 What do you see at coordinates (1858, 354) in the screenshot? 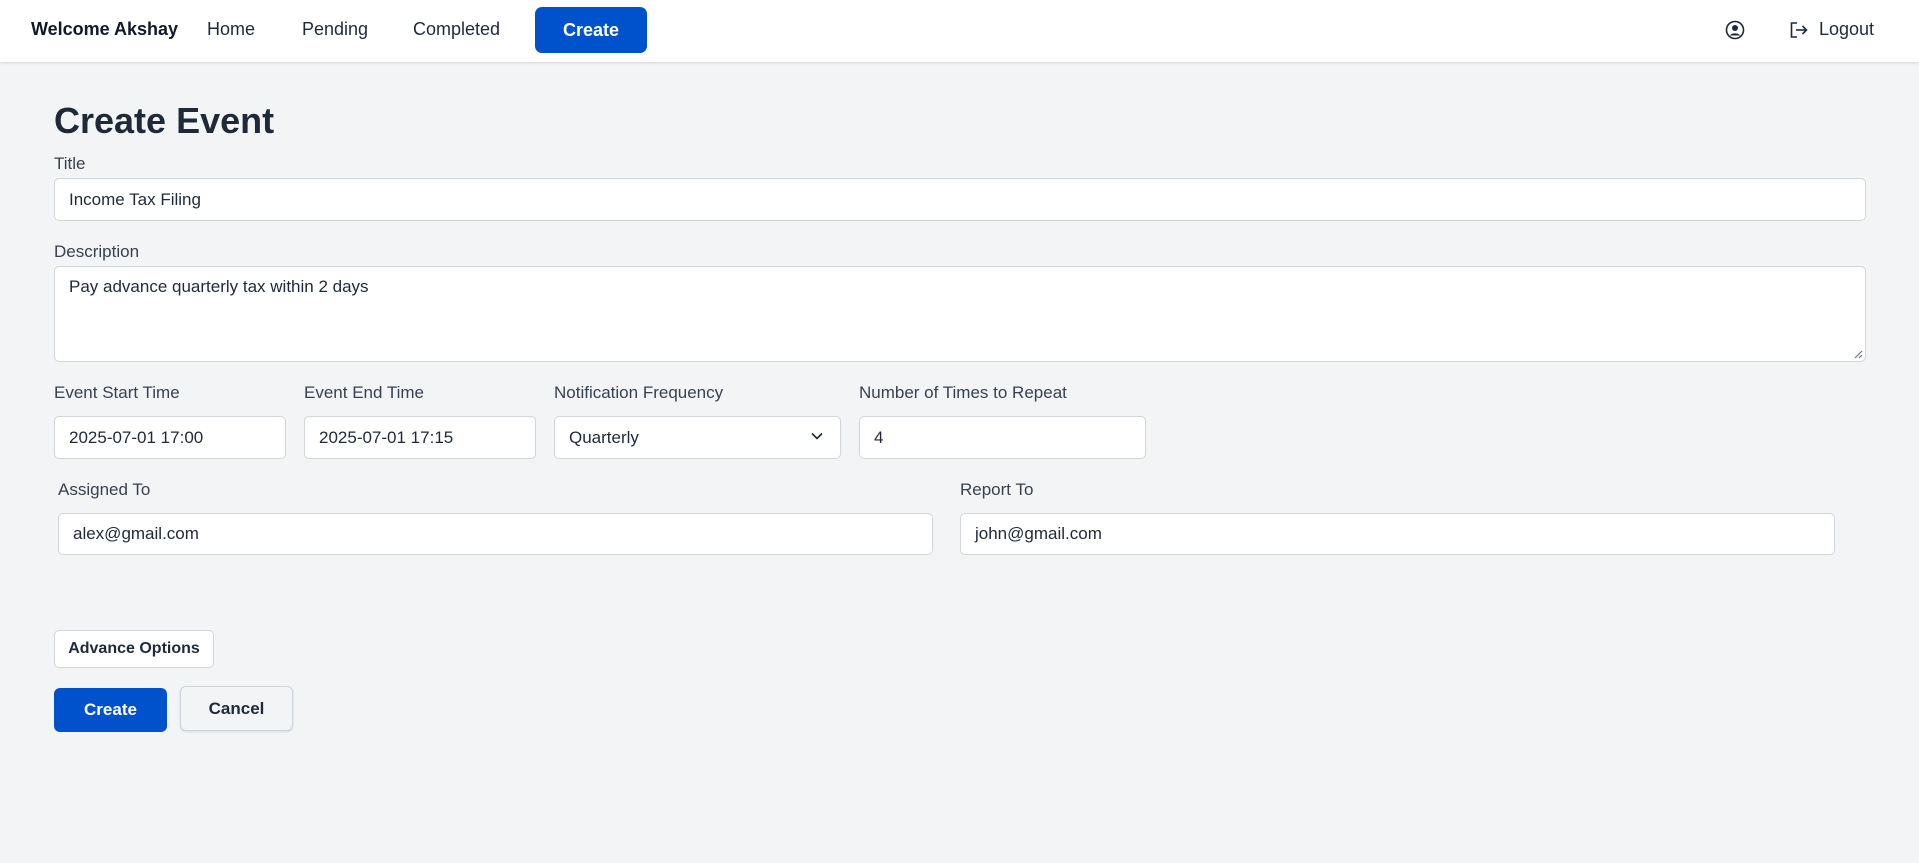
I see `resize-handle-icon` at bounding box center [1858, 354].